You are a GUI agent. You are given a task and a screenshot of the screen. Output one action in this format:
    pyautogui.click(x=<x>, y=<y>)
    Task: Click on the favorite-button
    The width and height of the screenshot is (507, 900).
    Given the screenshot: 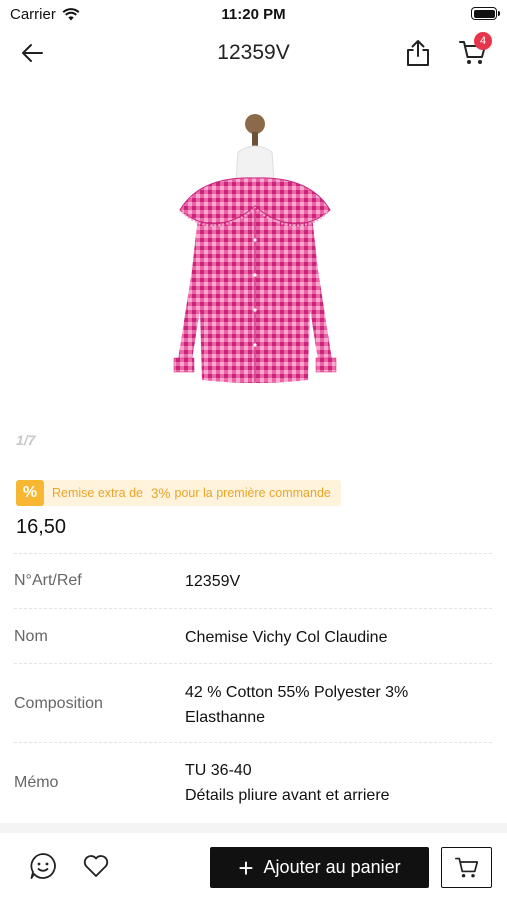 What is the action you would take?
    pyautogui.click(x=96, y=866)
    